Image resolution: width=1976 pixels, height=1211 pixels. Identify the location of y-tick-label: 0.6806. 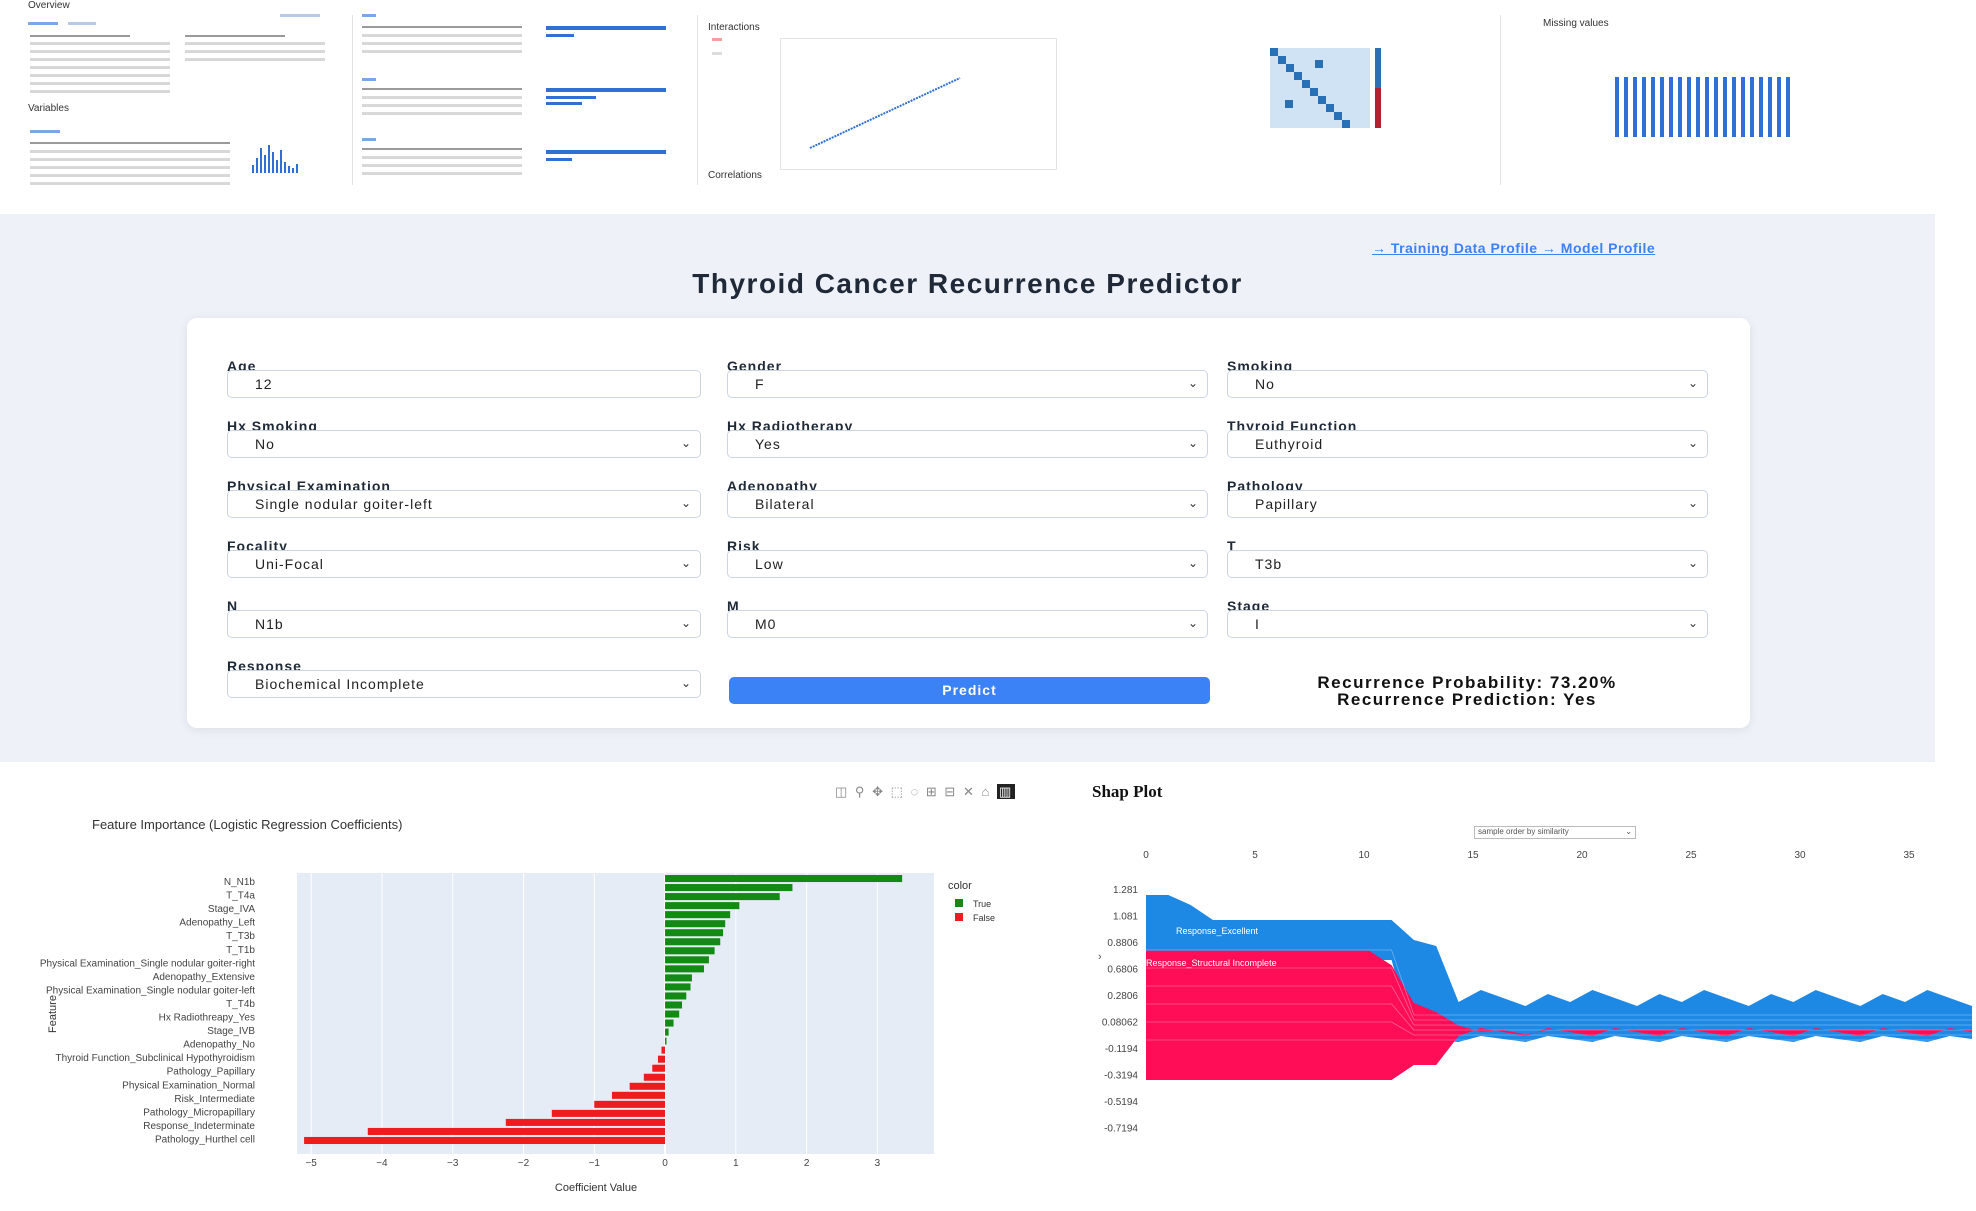
(1122, 970).